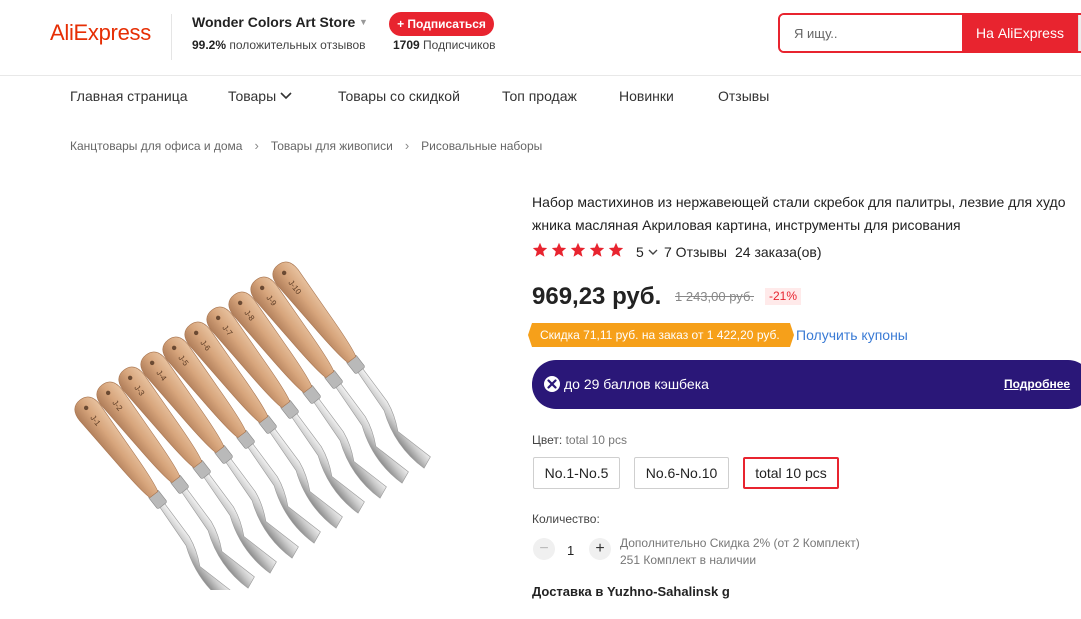 This screenshot has width=1081, height=619. Describe the element at coordinates (688, 560) in the screenshot. I see `stock-note: 251 Комплект в наличии` at that location.